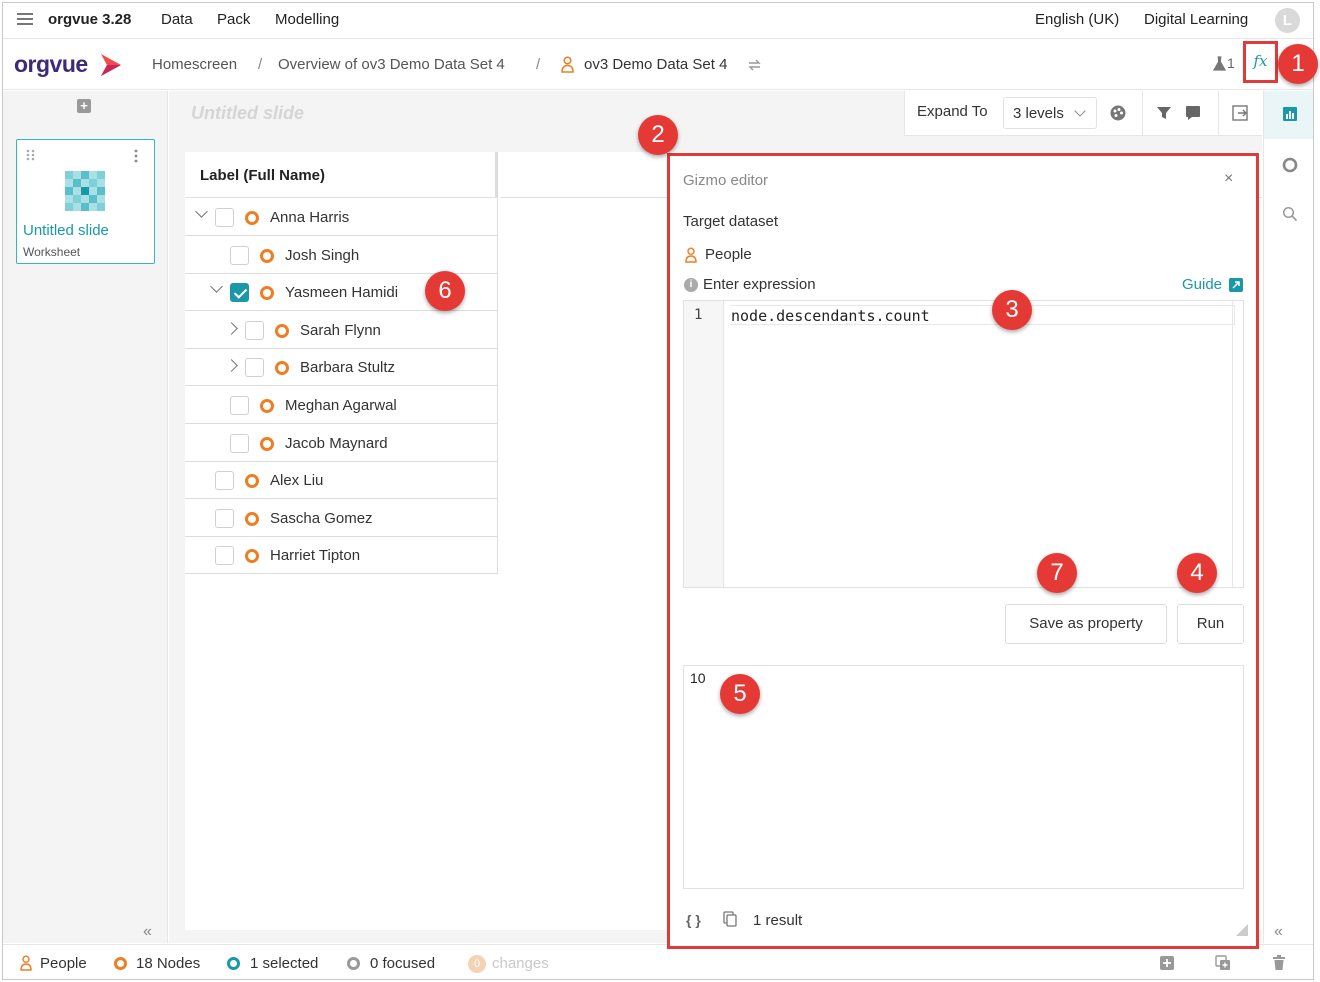  What do you see at coordinates (84, 106) in the screenshot?
I see `add-slide-button: +` at bounding box center [84, 106].